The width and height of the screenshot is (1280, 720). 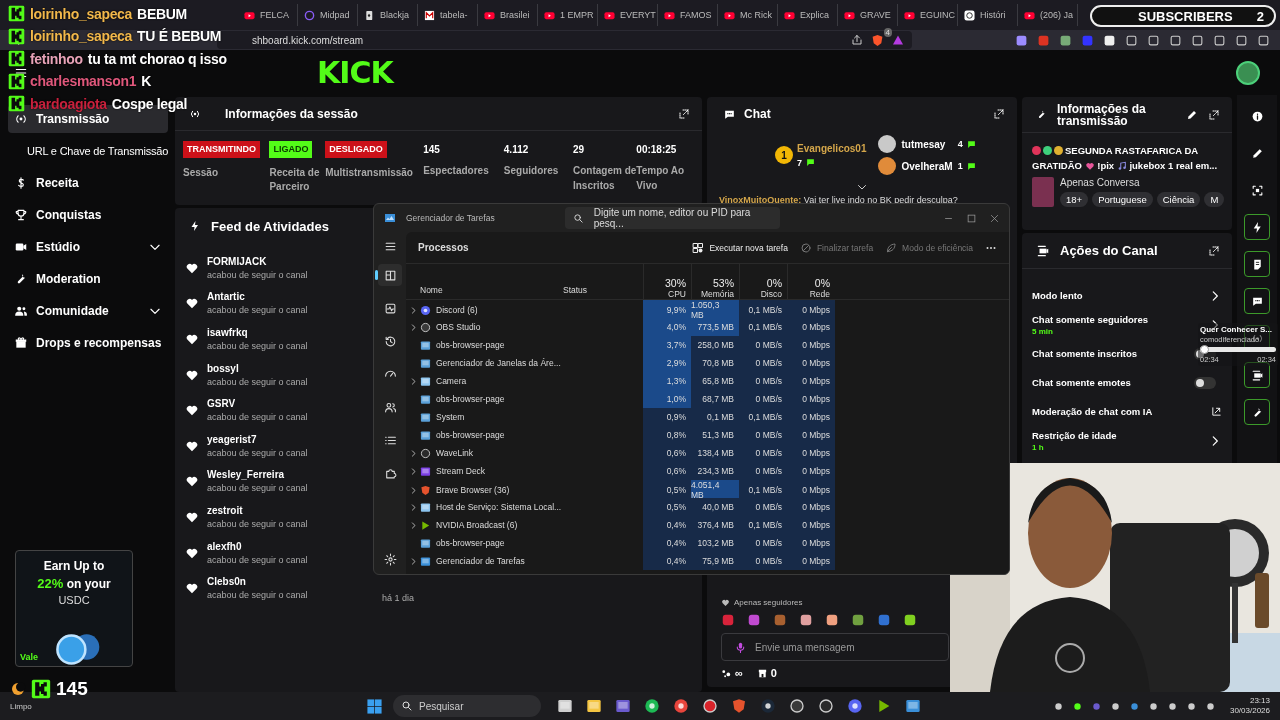 What do you see at coordinates (88, 215) in the screenshot?
I see `sidebar-item: Conquistas` at bounding box center [88, 215].